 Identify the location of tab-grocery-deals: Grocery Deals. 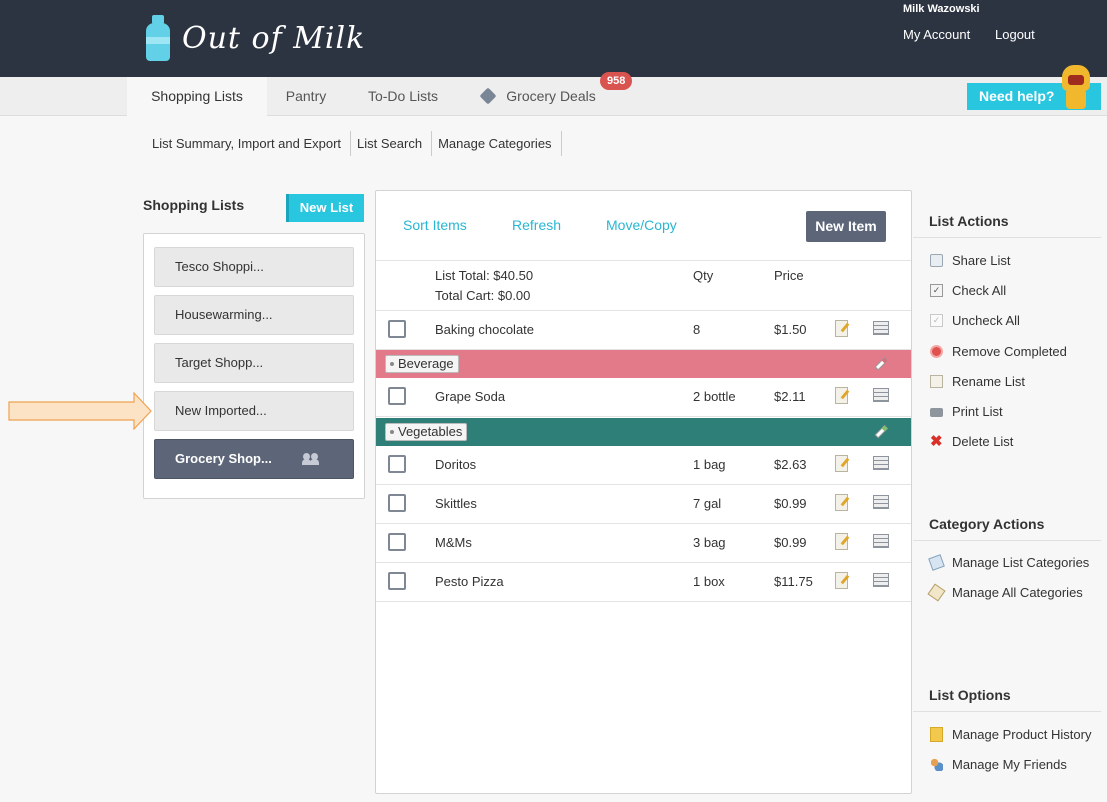
(539, 96).